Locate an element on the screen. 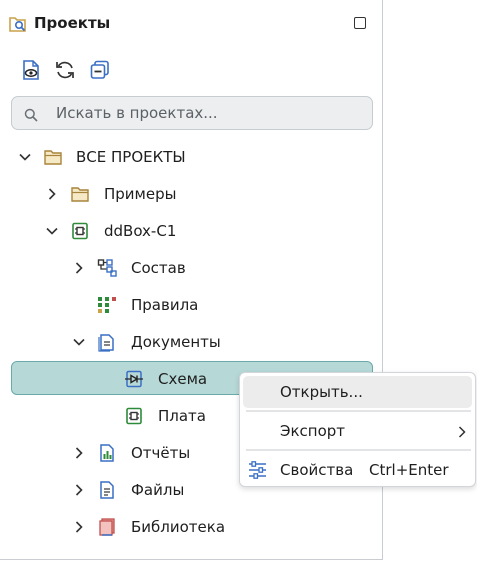  hierarchy-icon is located at coordinates (107, 268).